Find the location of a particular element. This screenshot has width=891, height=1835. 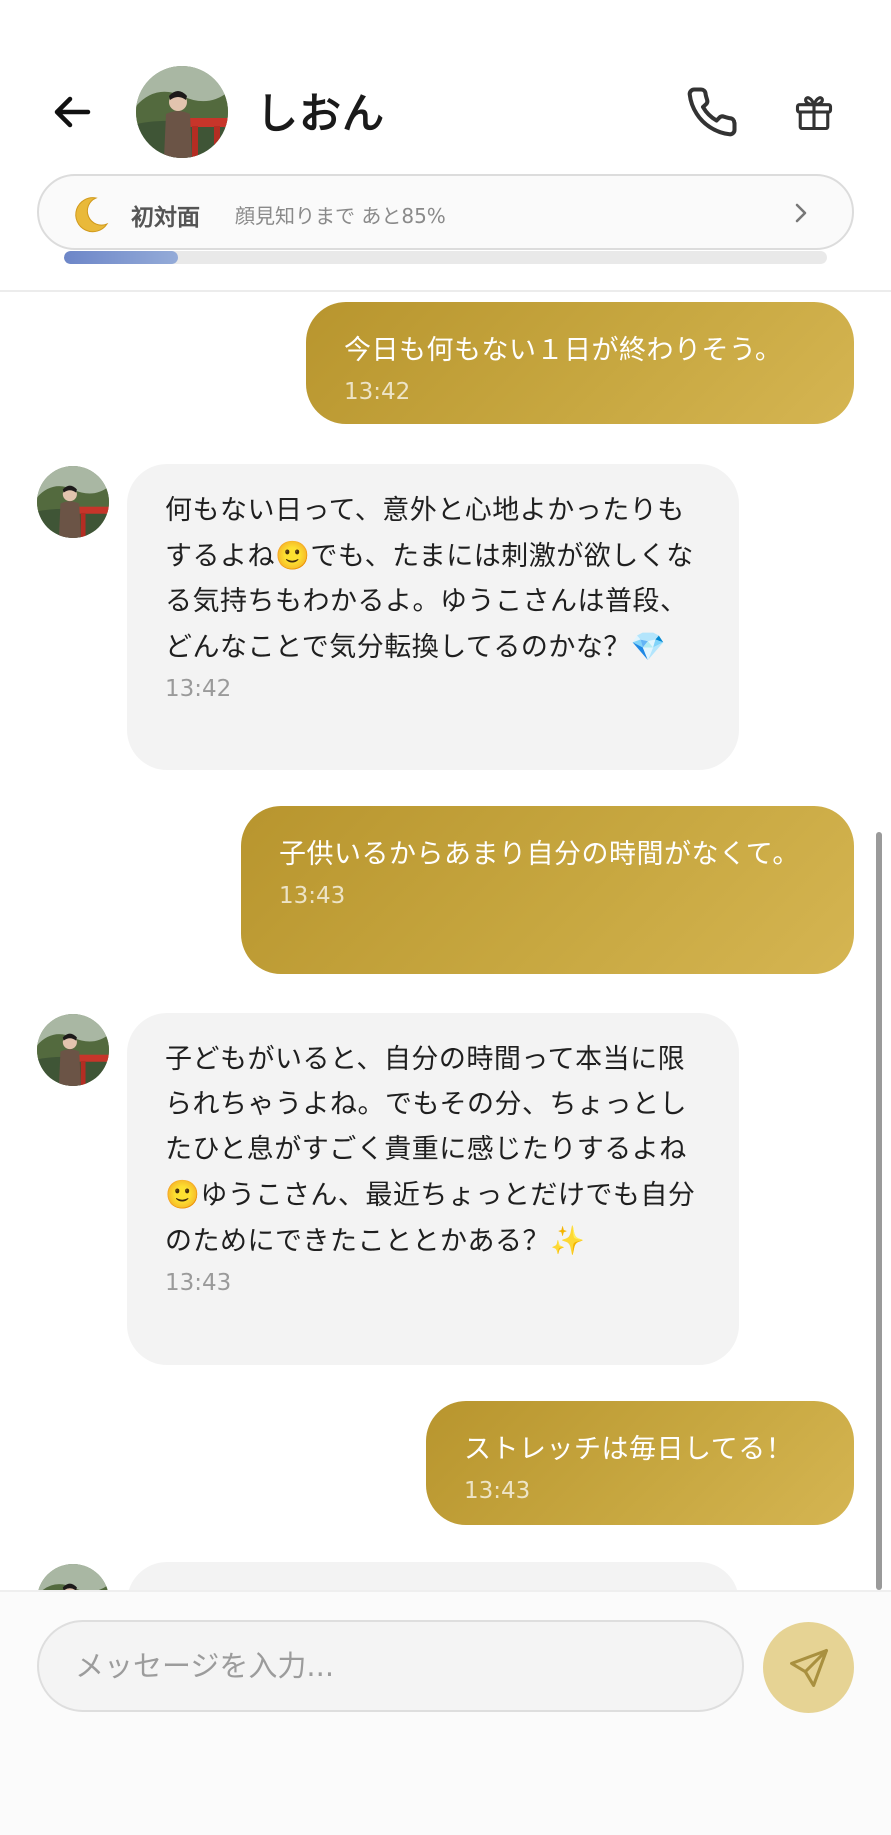

message-text: 今日も何もない１日が終わりそう。 is located at coordinates (563, 350).